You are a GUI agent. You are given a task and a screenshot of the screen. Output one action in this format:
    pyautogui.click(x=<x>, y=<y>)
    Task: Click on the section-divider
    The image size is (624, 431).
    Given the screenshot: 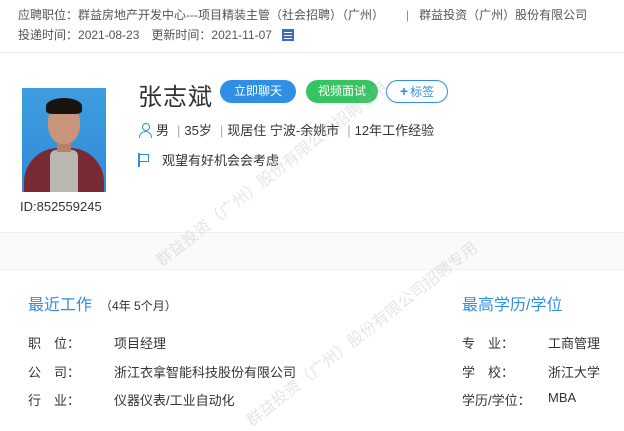 What is the action you would take?
    pyautogui.click(x=312, y=251)
    